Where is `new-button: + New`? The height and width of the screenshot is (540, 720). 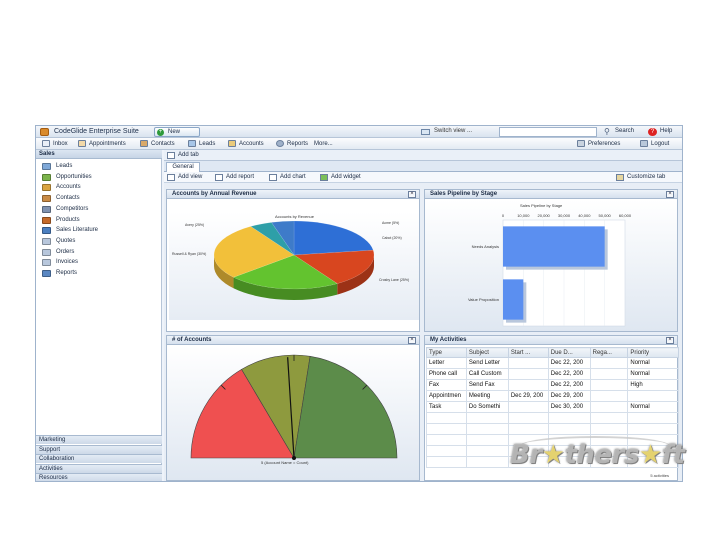 new-button: + New is located at coordinates (177, 132).